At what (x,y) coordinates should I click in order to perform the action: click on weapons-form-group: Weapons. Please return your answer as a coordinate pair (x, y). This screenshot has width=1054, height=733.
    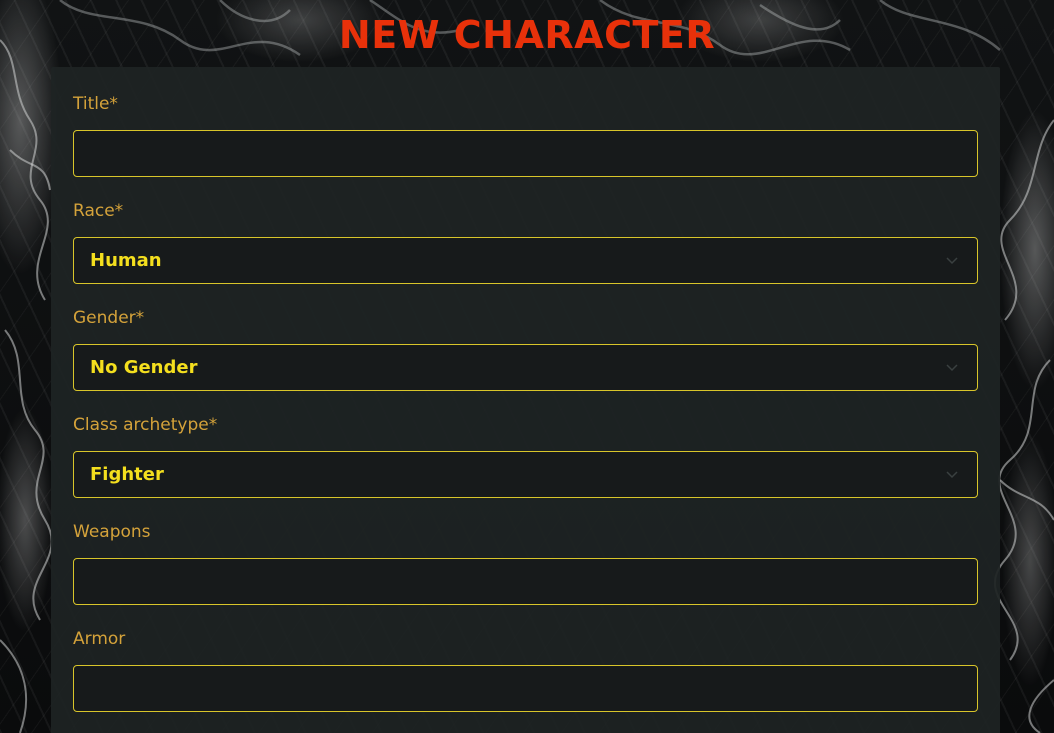
    Looking at the image, I should click on (525, 562).